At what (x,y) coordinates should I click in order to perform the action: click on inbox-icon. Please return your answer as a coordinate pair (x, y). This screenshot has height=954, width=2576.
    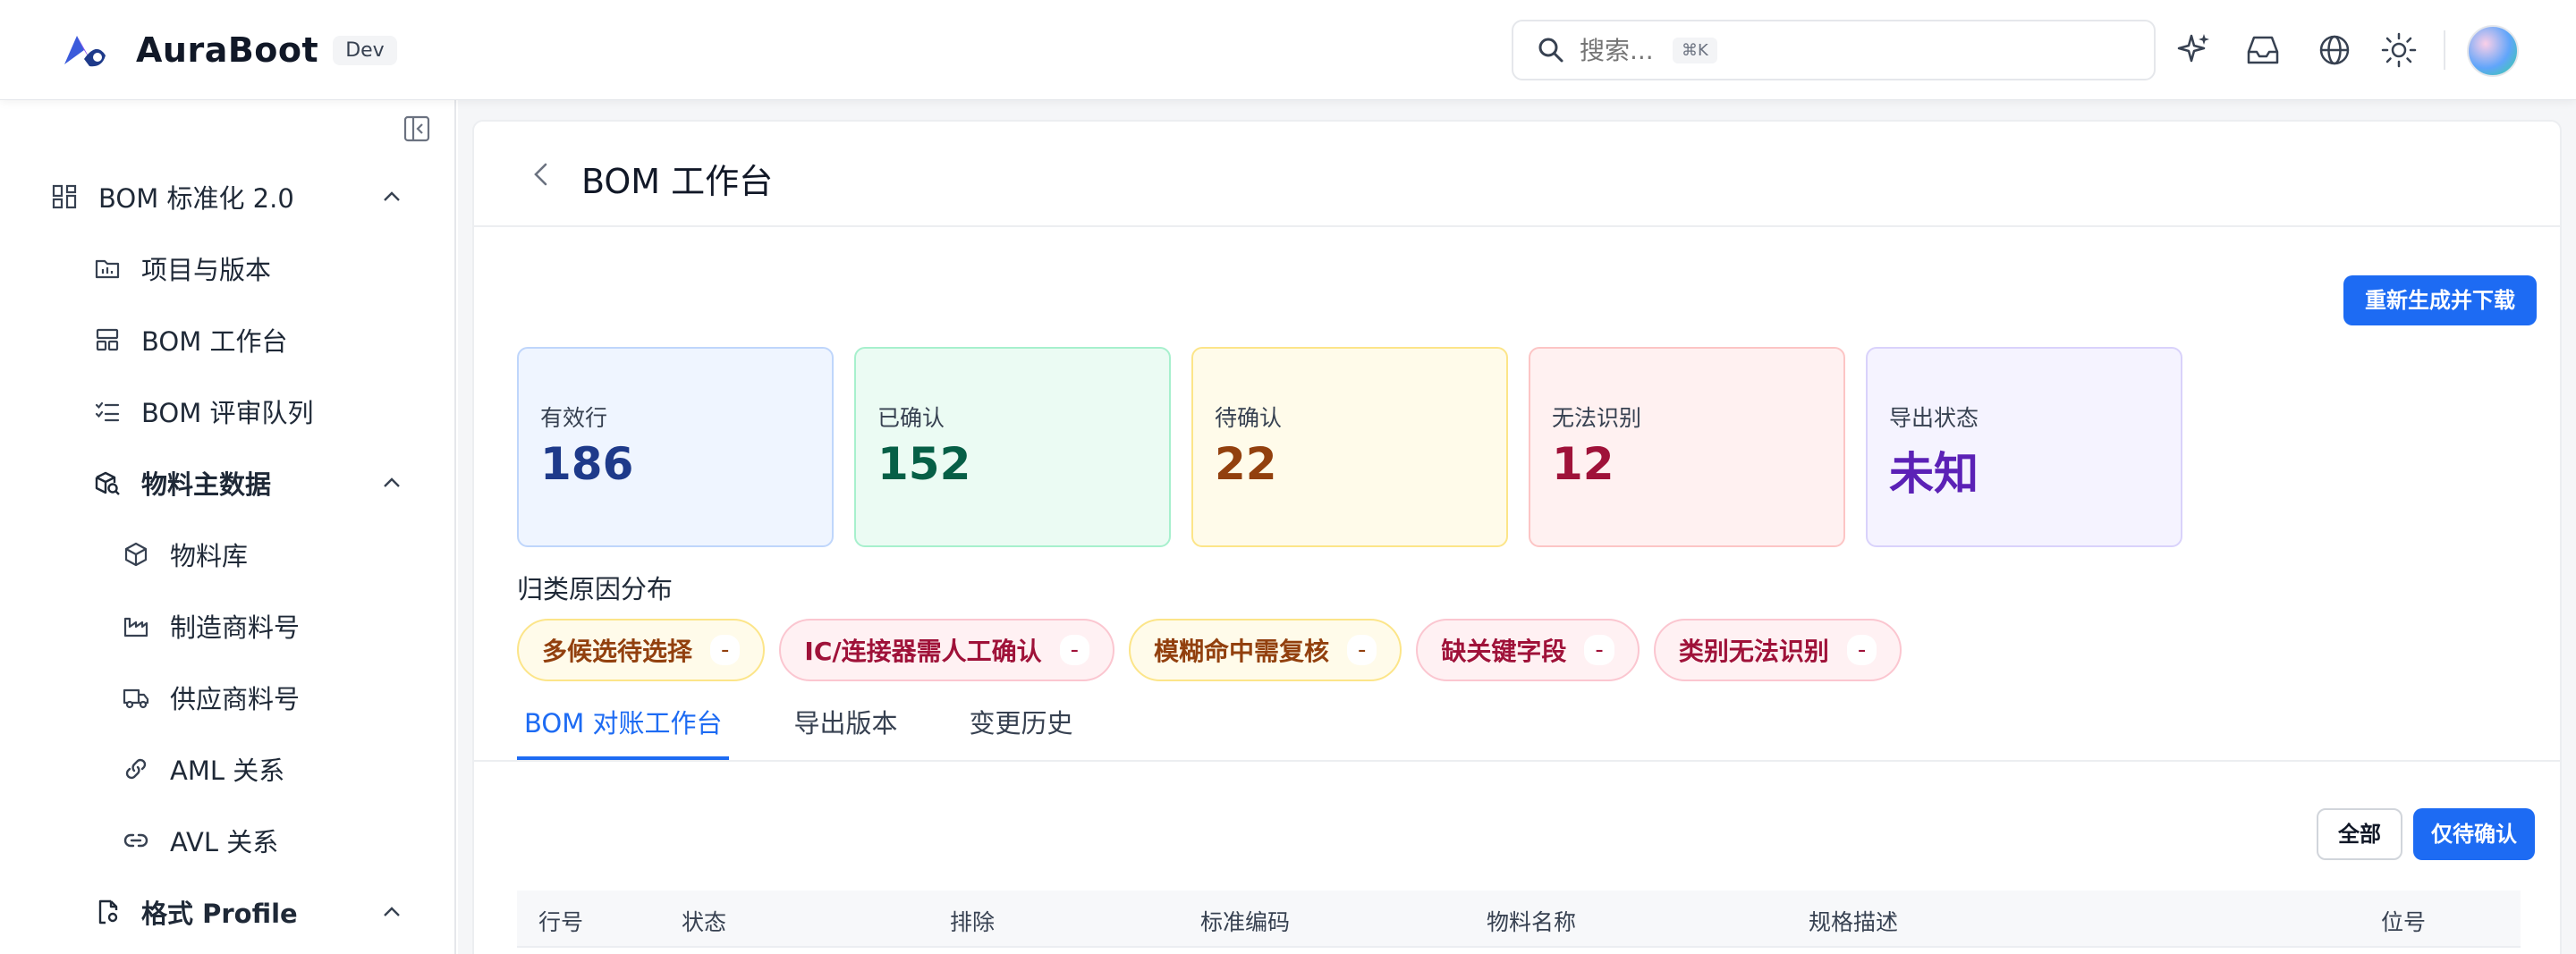
    Looking at the image, I should click on (2263, 50).